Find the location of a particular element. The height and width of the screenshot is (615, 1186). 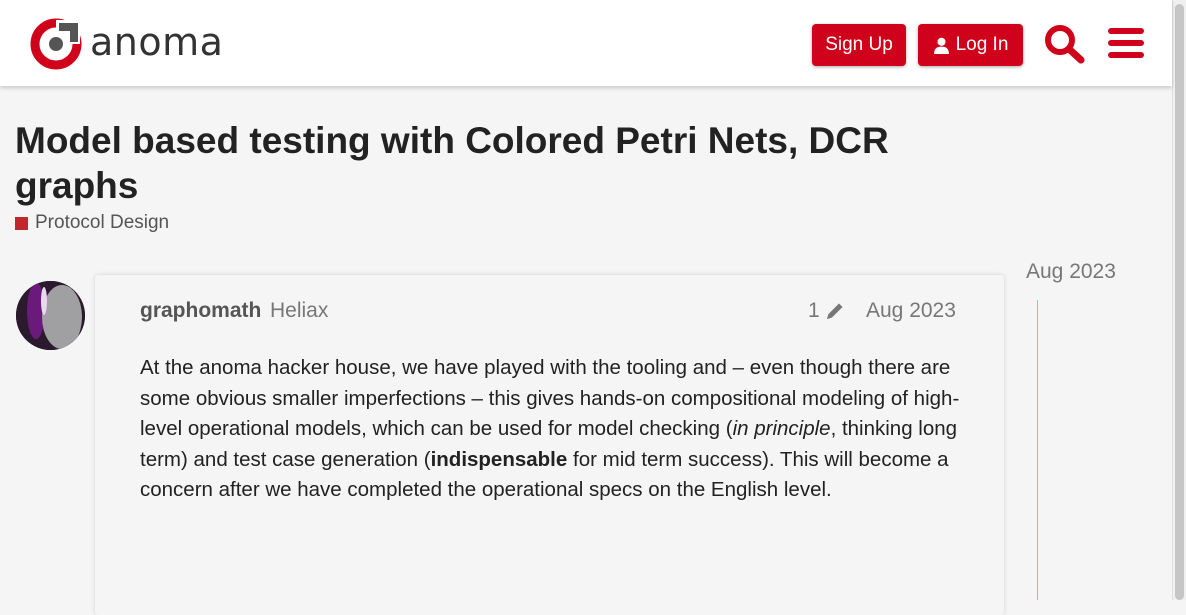

avatar-image is located at coordinates (50, 315).